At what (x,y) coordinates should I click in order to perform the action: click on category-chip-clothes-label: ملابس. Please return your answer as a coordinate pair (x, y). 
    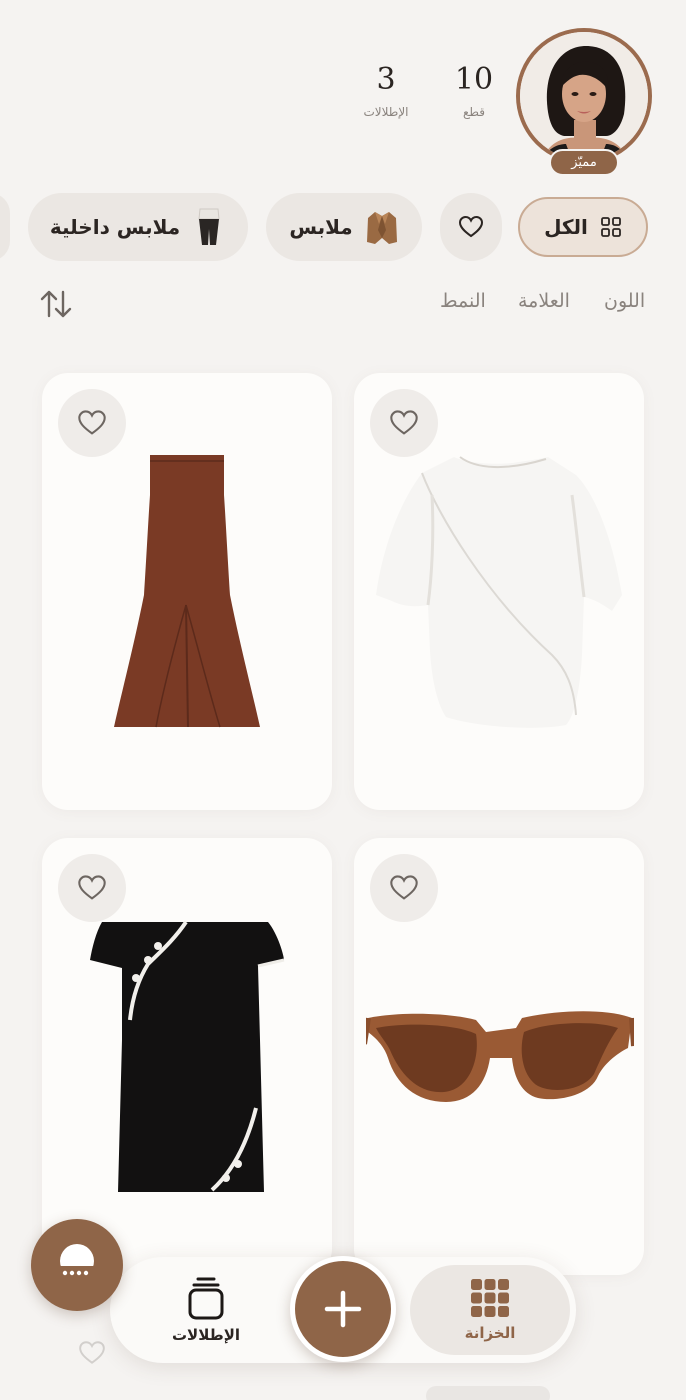
    Looking at the image, I should click on (321, 227).